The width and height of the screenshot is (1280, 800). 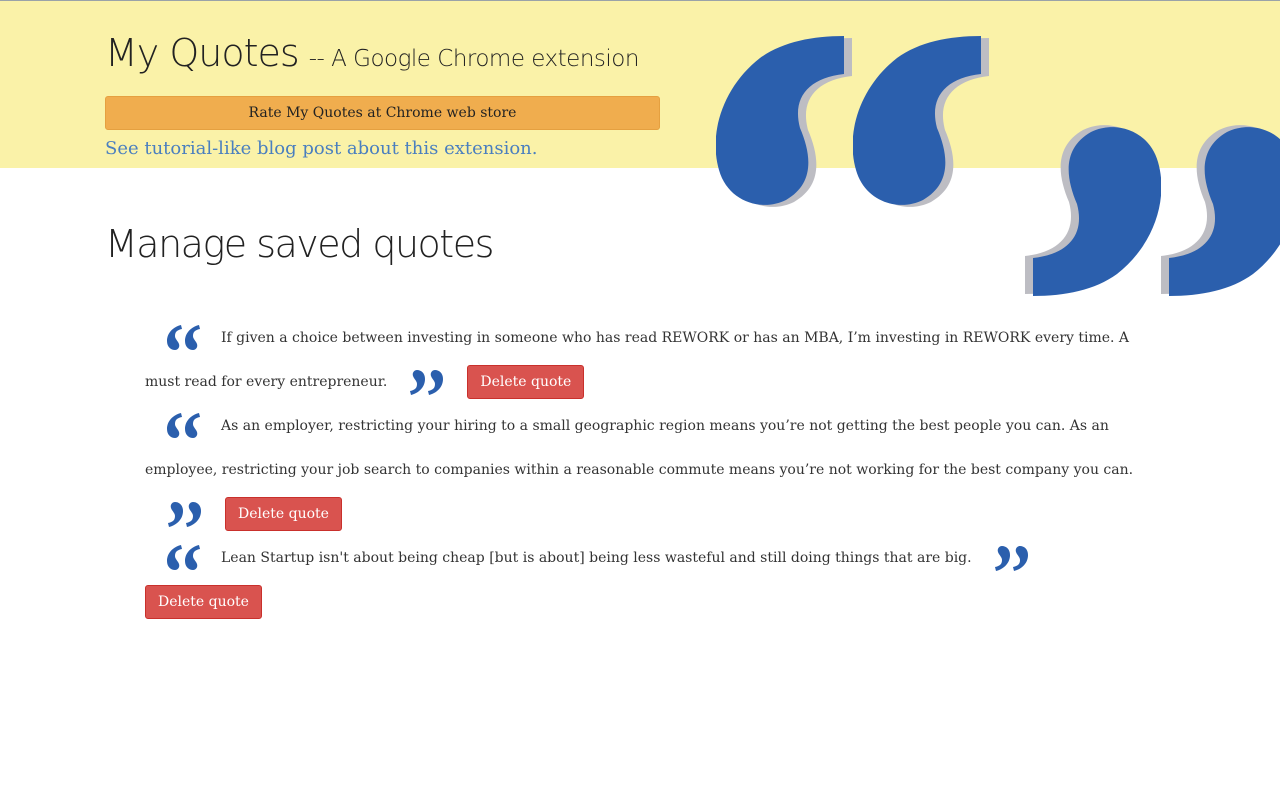 I want to click on section-title: Manage saved quotes, so click(x=299, y=244).